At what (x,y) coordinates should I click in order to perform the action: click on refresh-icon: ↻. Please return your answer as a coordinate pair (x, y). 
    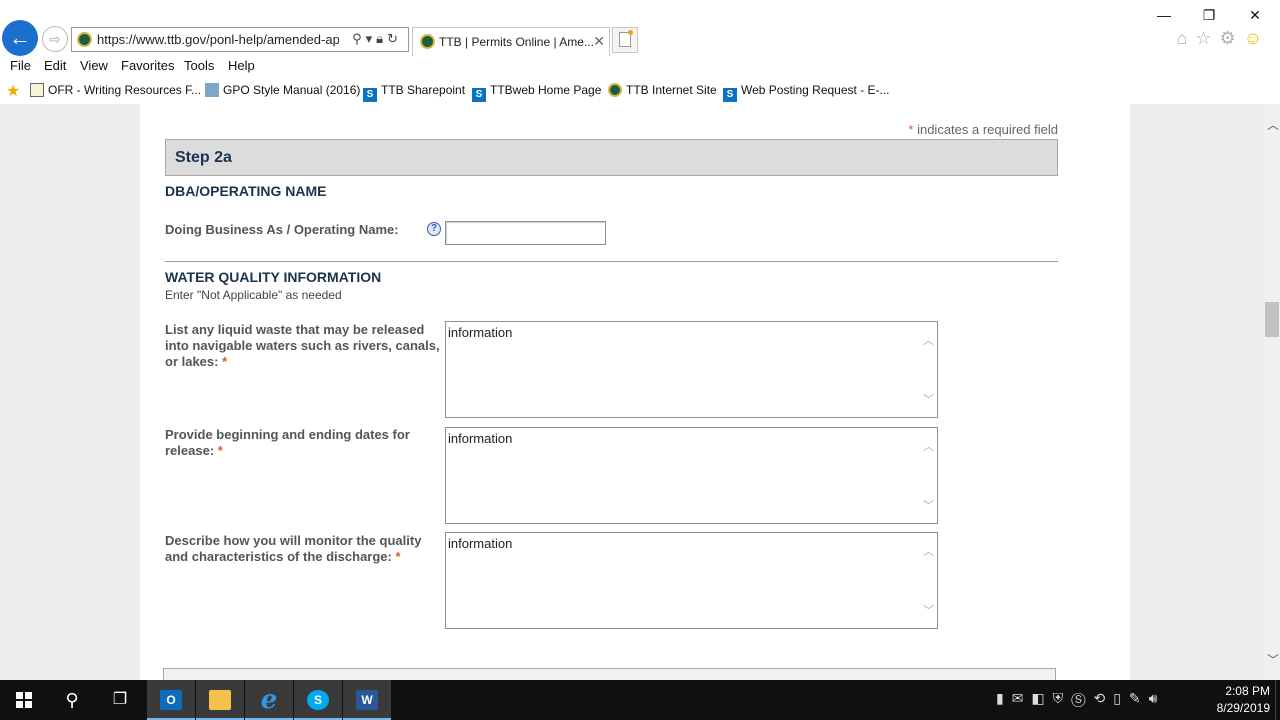
    Looking at the image, I should click on (394, 38).